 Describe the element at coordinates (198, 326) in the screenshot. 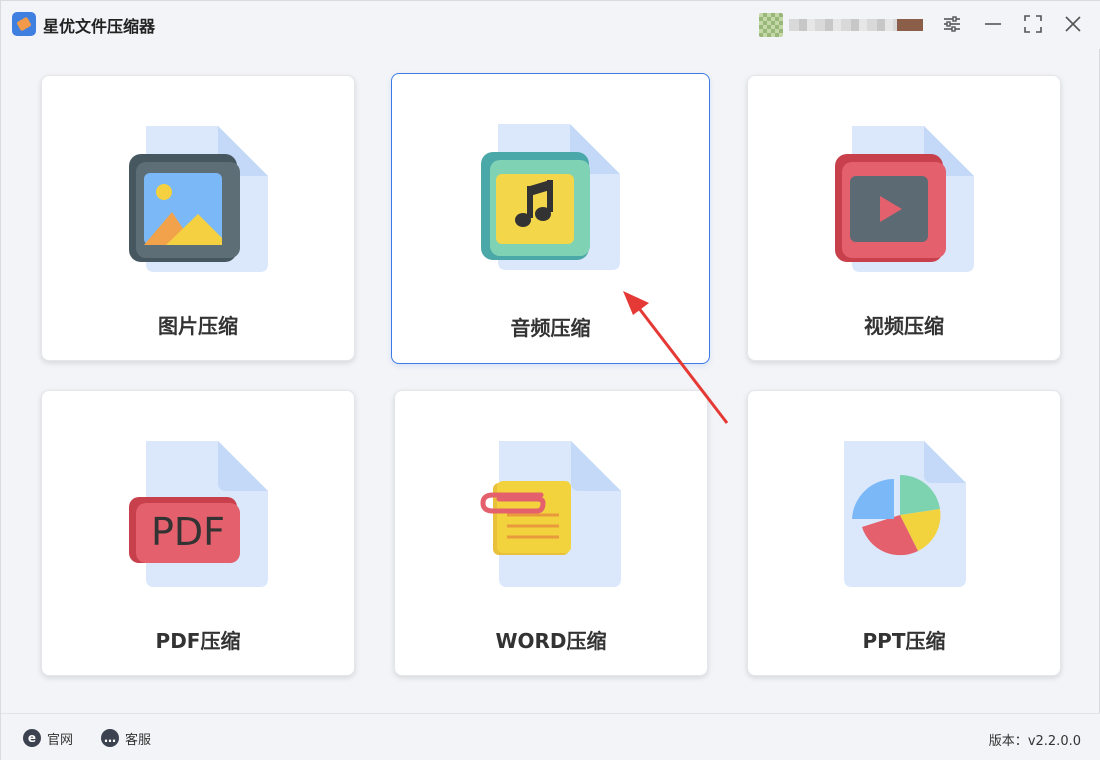

I see `card-label: 图片压缩` at that location.